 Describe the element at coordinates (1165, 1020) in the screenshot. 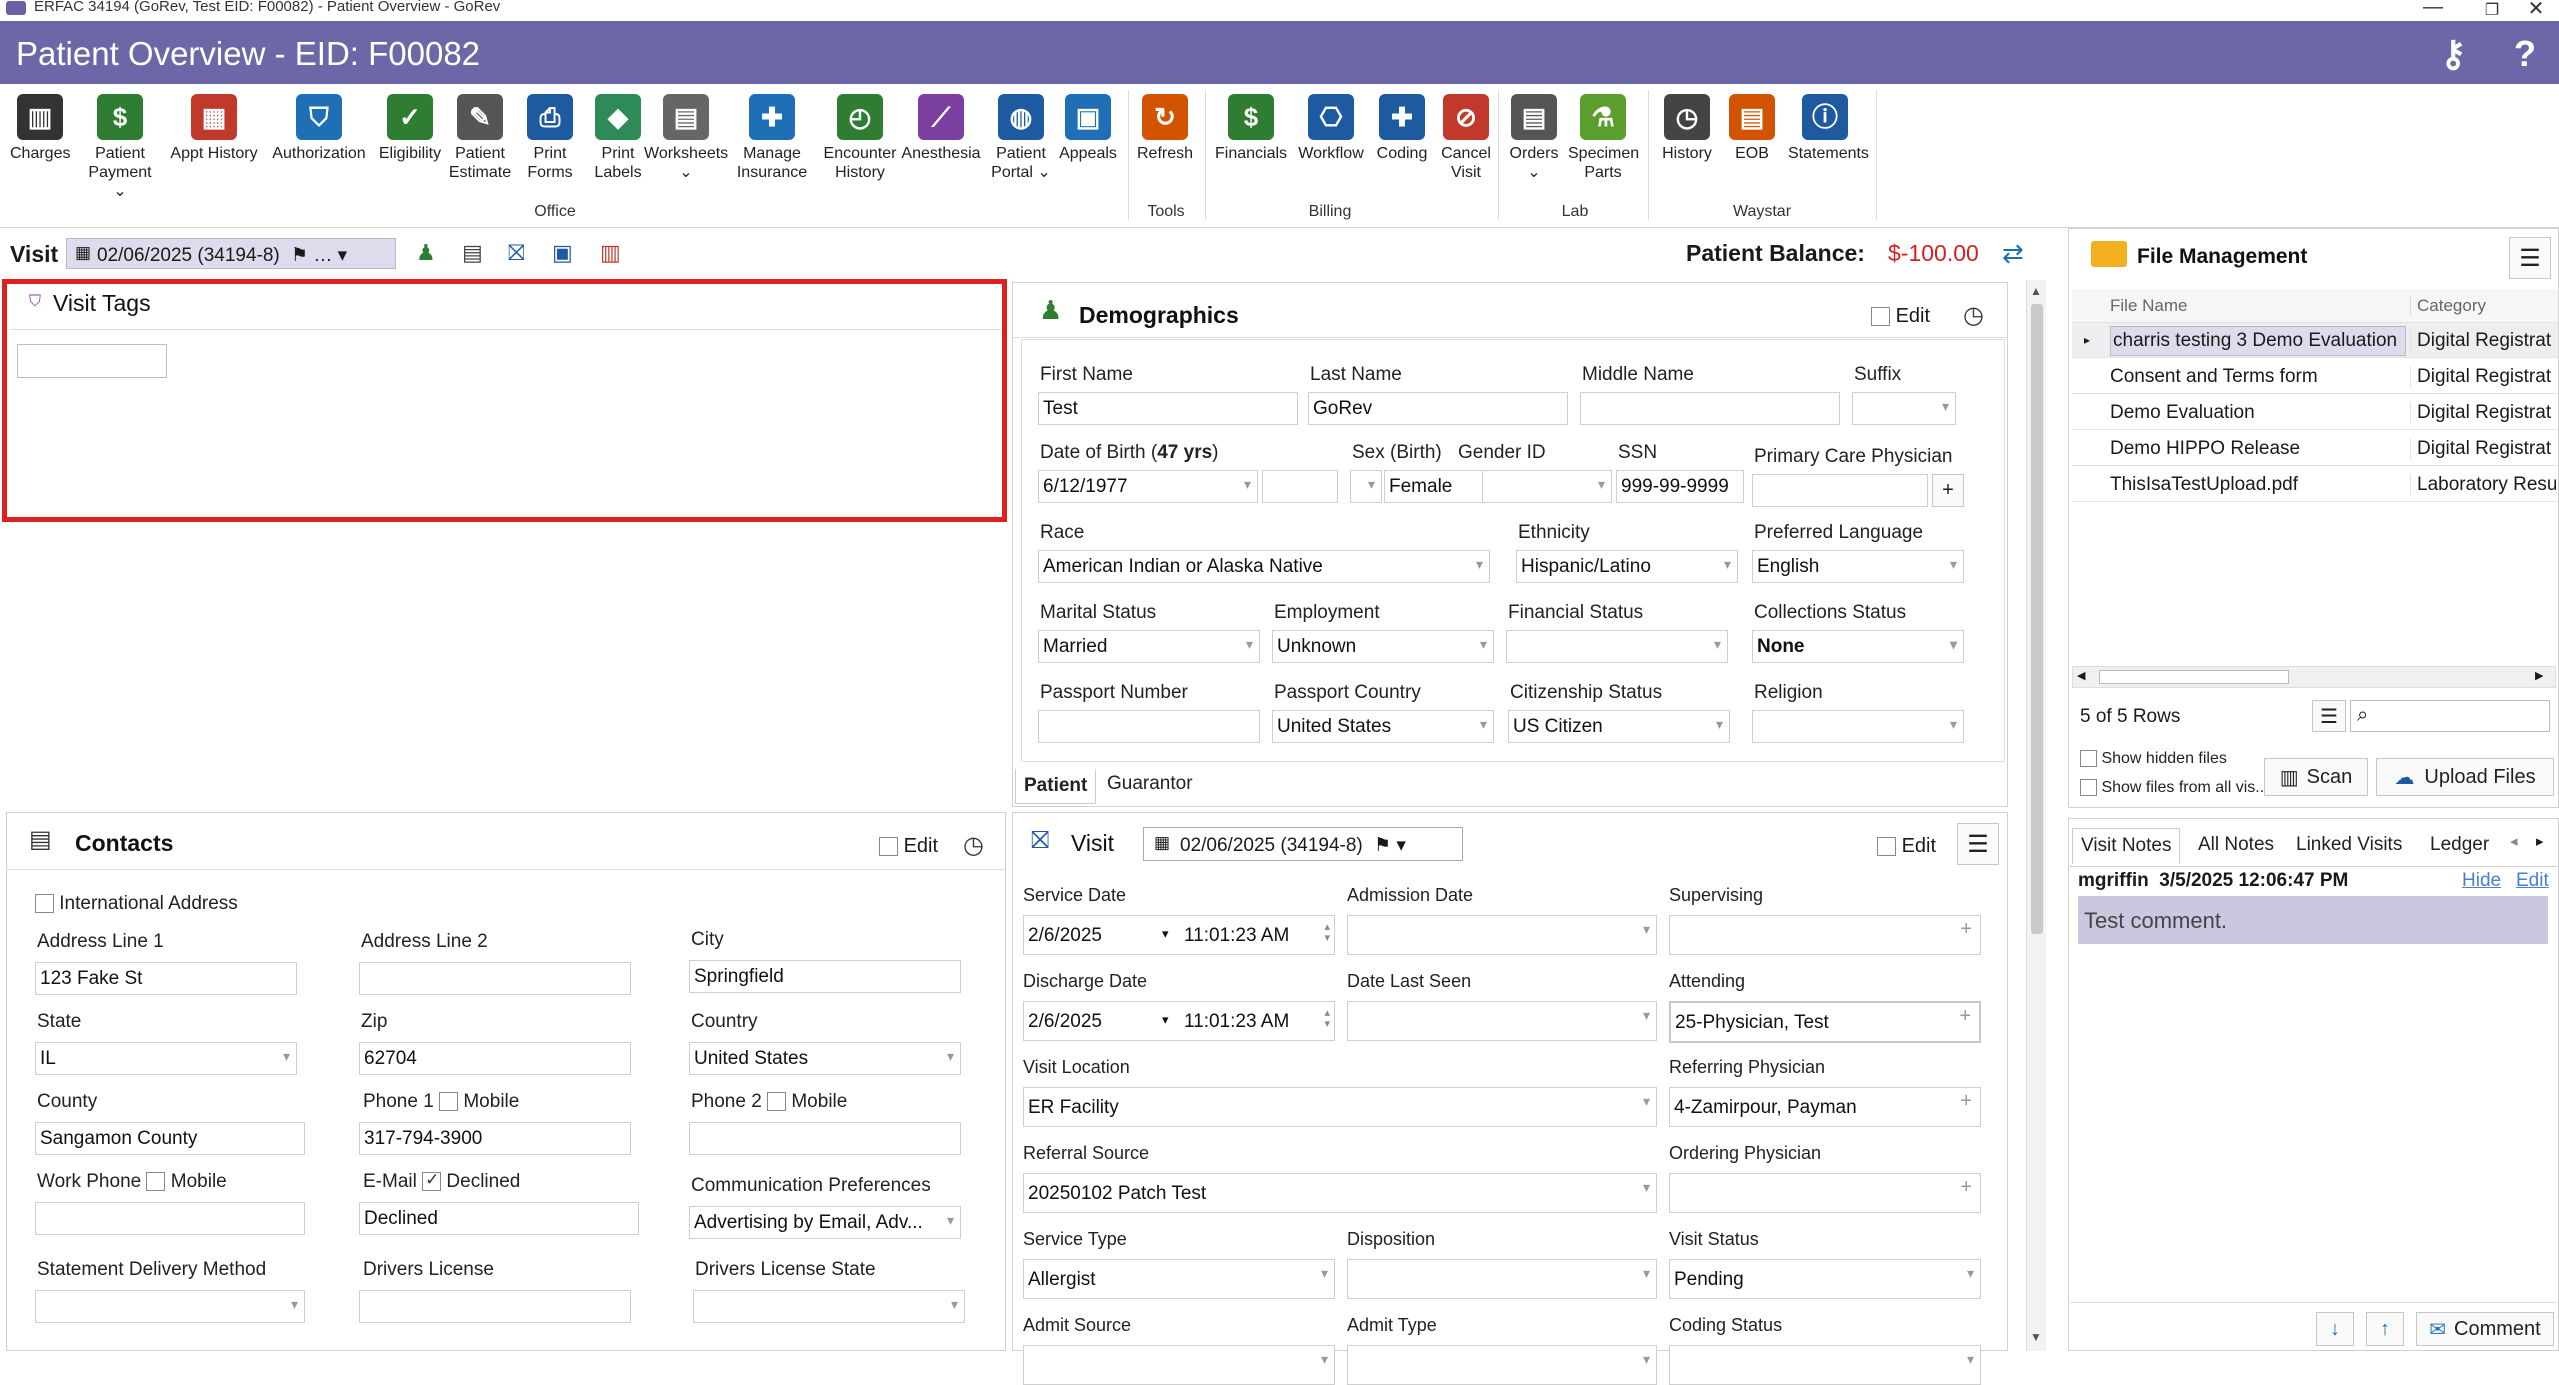

I see `chevron-down-icon: ▾` at that location.